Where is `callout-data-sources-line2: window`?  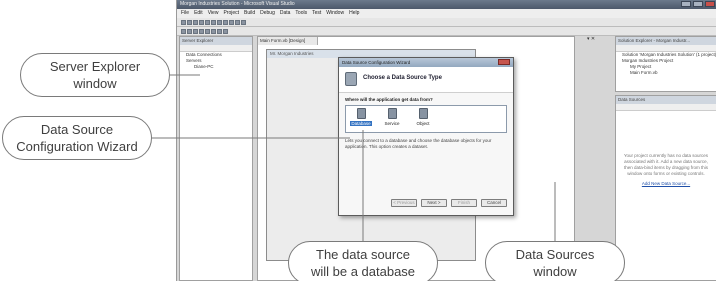 callout-data-sources-line2: window is located at coordinates (555, 271).